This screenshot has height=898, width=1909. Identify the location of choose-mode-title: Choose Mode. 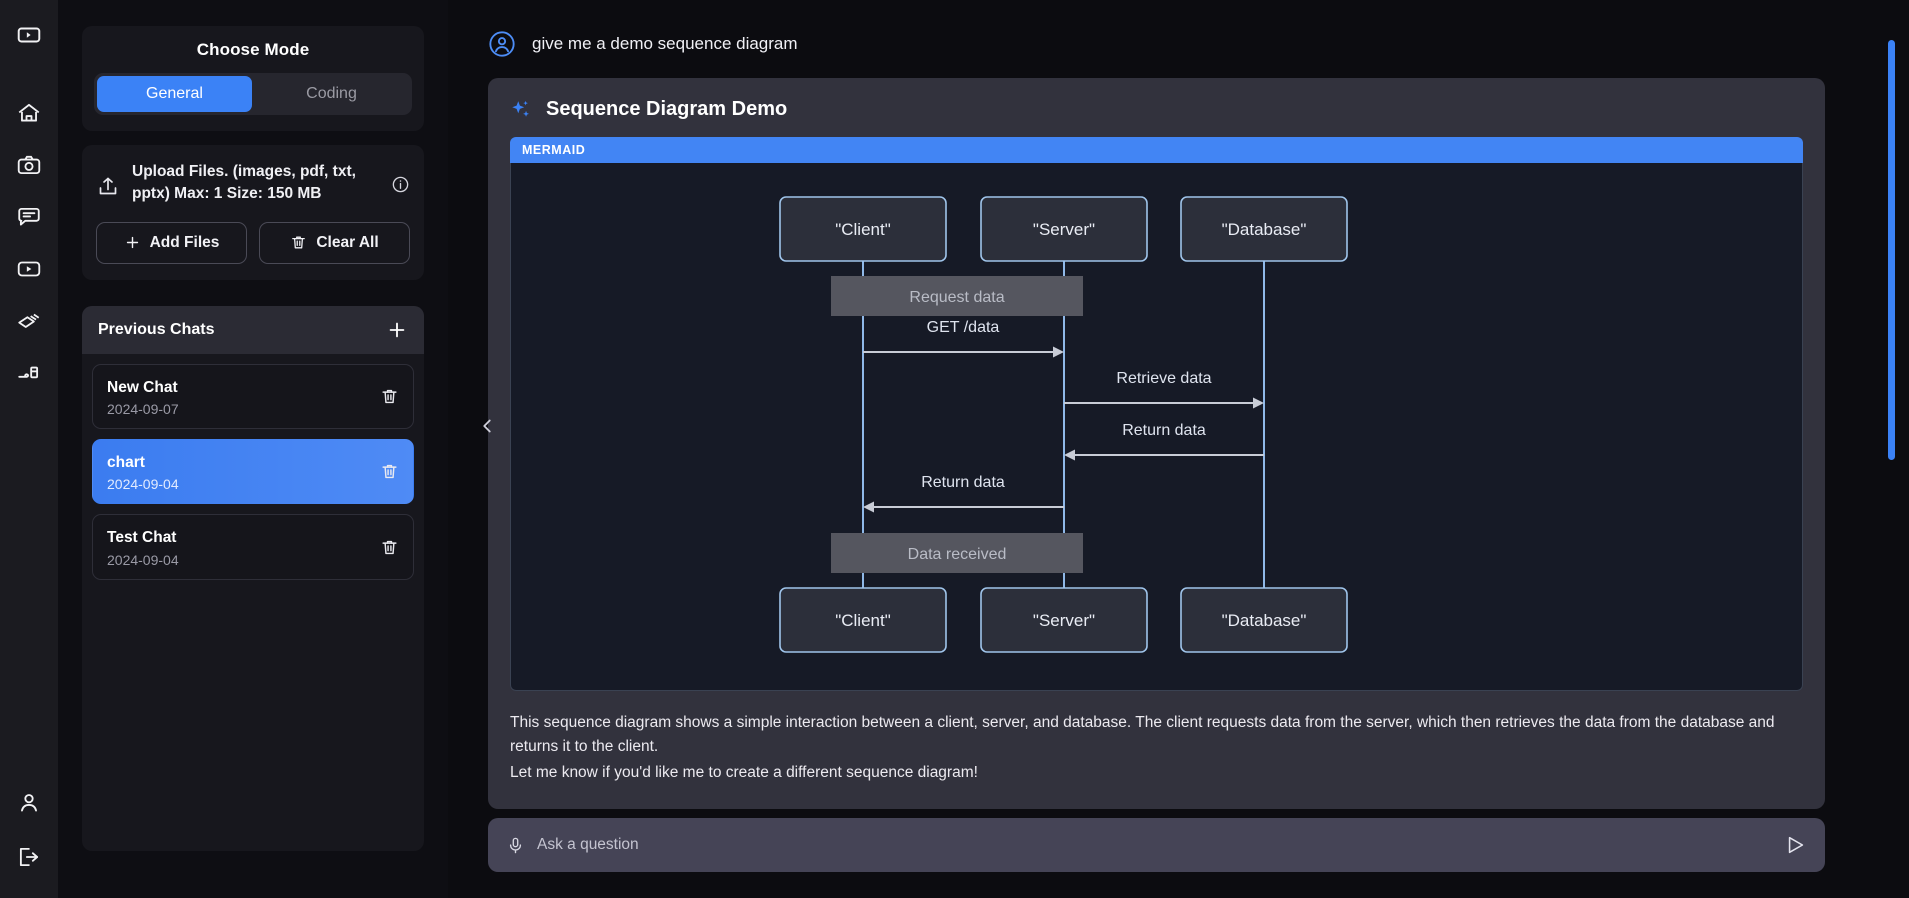
(253, 49).